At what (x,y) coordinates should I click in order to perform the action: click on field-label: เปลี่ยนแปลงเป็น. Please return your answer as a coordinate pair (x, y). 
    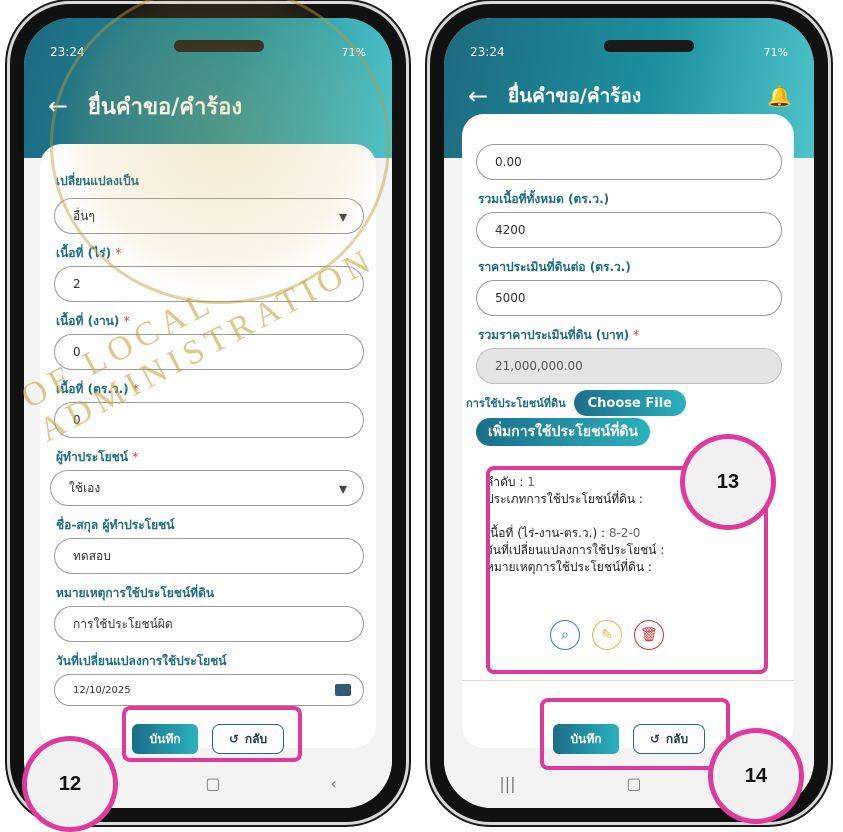
    Looking at the image, I should click on (97, 181).